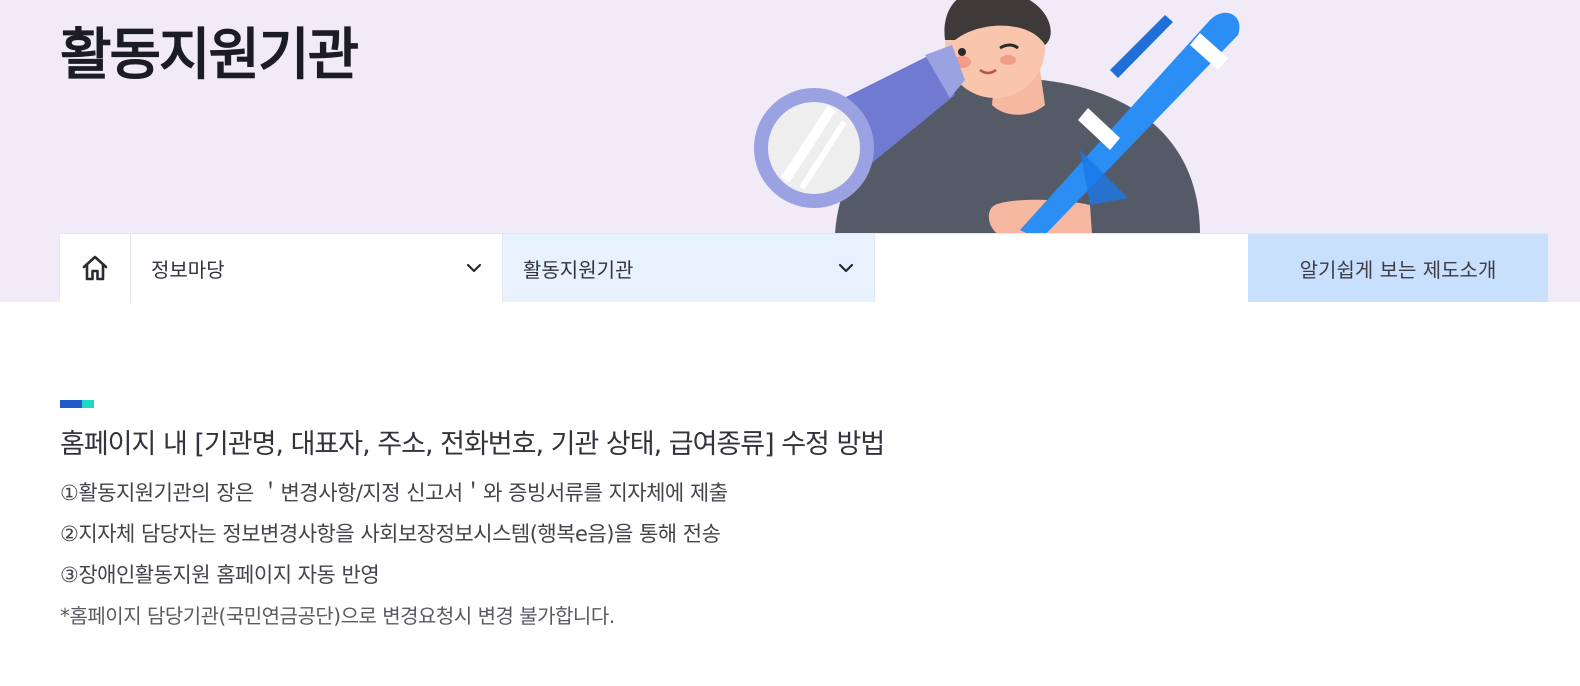 This screenshot has width=1580, height=686. I want to click on depth1-select-label: 정보마당, so click(188, 269).